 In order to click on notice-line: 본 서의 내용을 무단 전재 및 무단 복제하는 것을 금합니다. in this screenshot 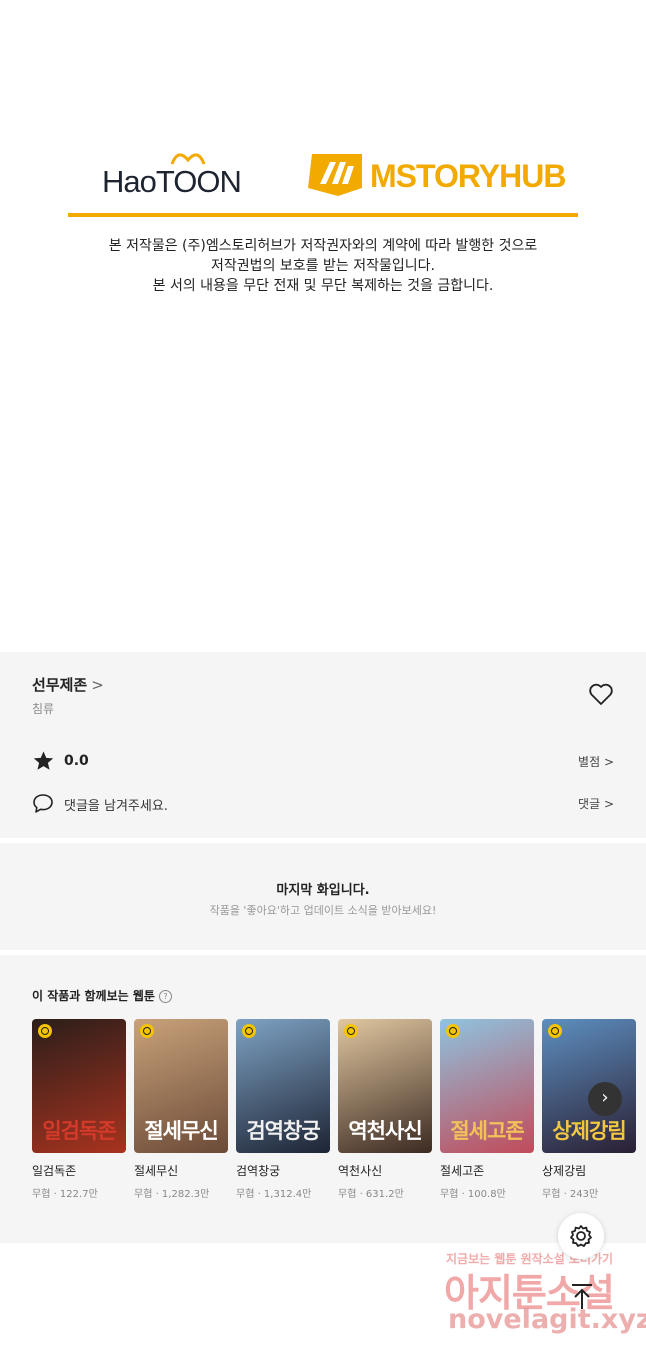, I will do `click(323, 286)`.